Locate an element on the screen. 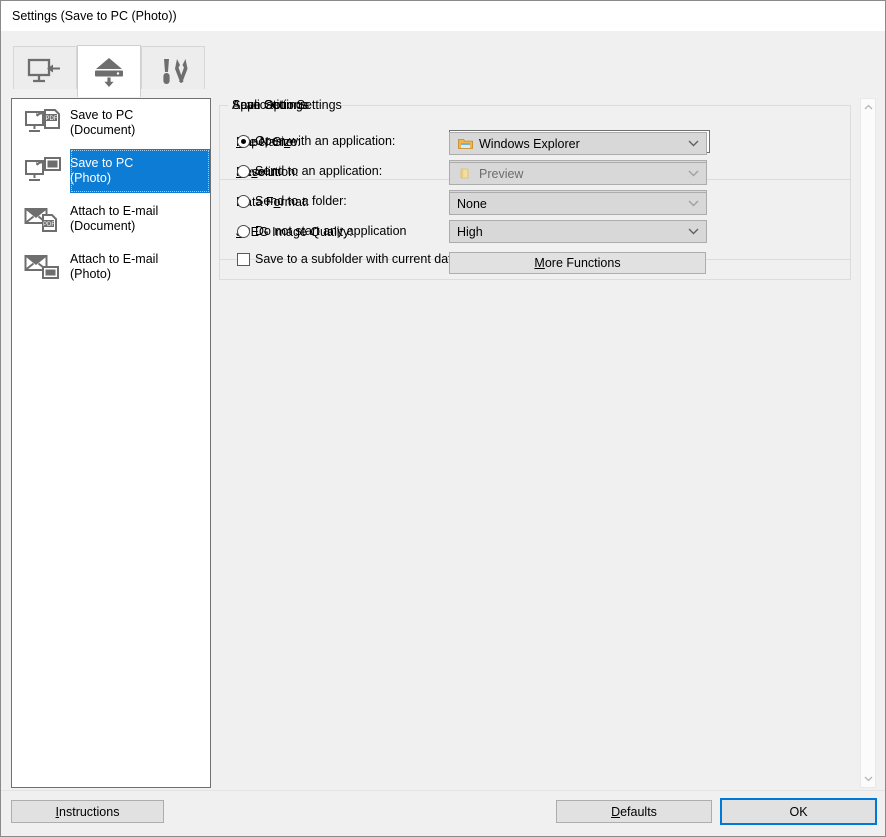 The height and width of the screenshot is (837, 886). ok-button: OK is located at coordinates (798, 811).